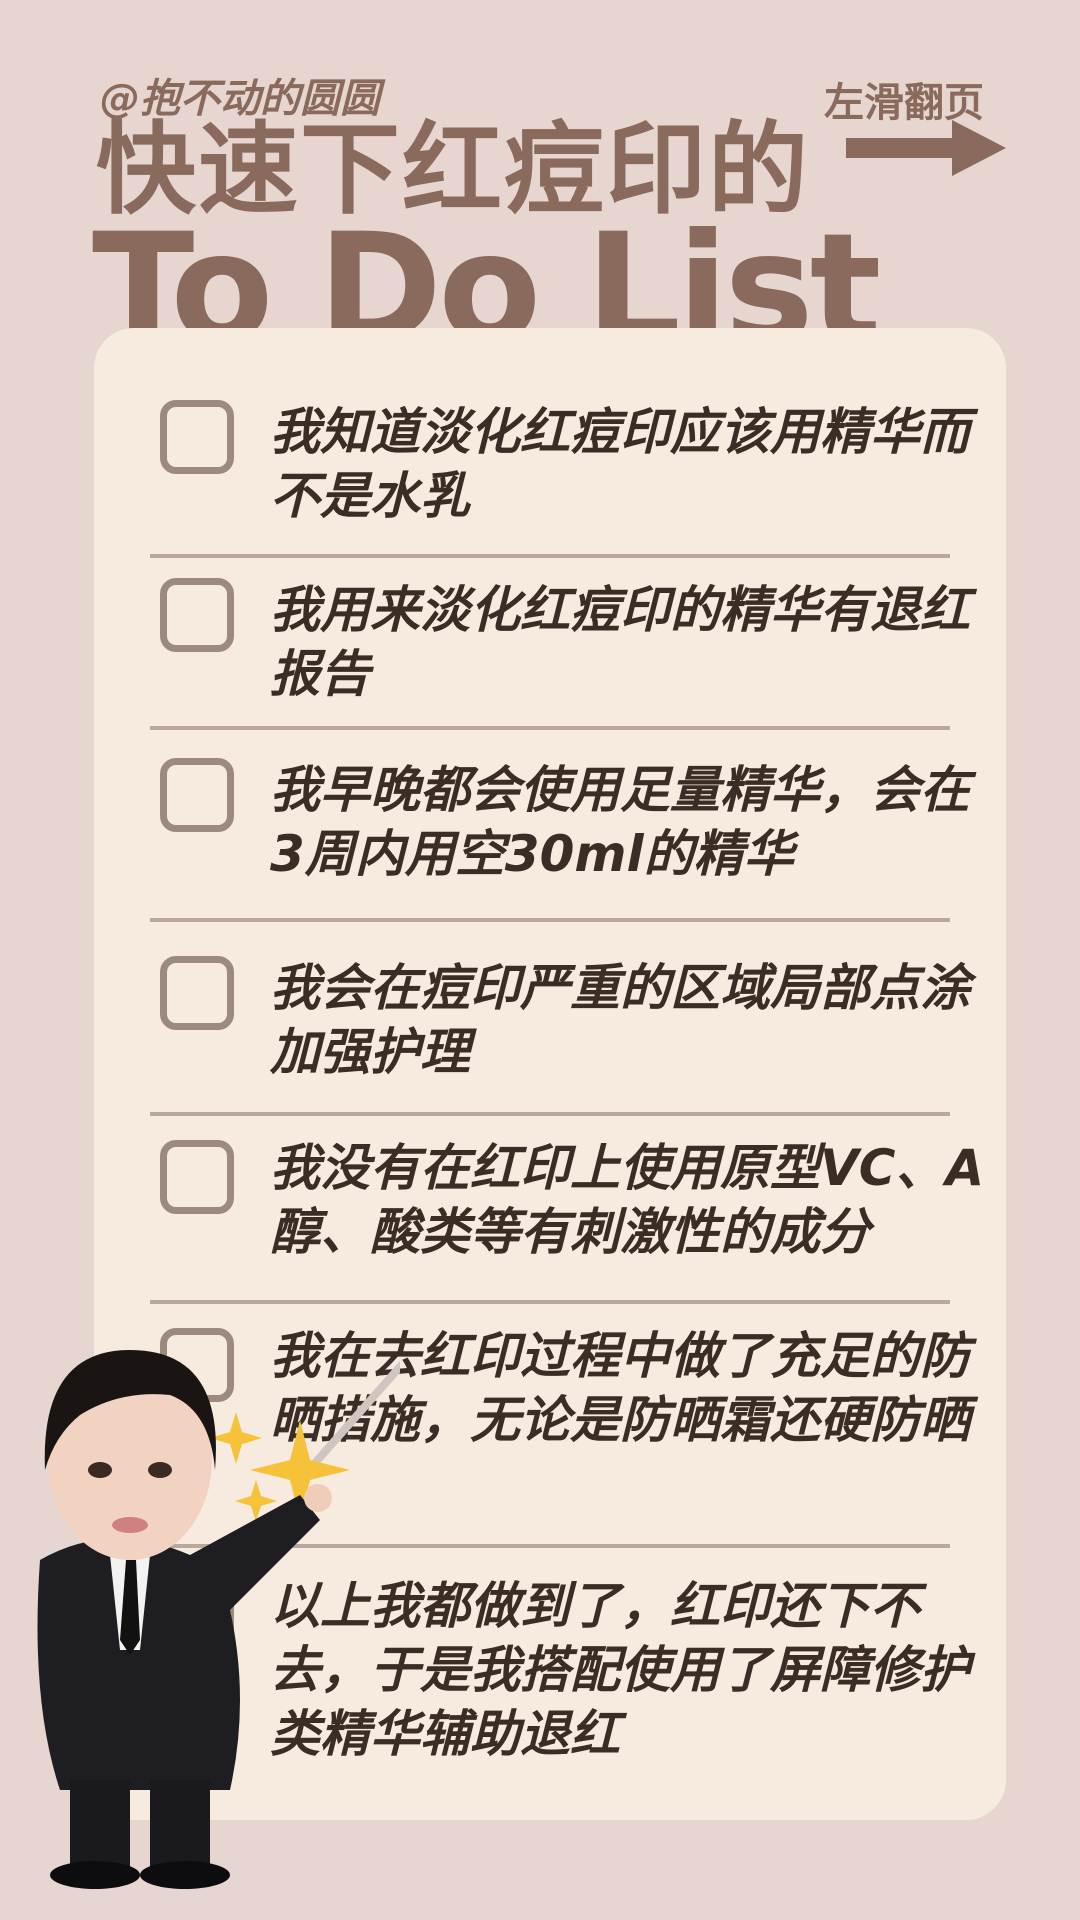 The width and height of the screenshot is (1080, 1920). I want to click on list-item-text: 我早晚都会使用足量精华，会在3周内用空30ml的精华, so click(620, 822).